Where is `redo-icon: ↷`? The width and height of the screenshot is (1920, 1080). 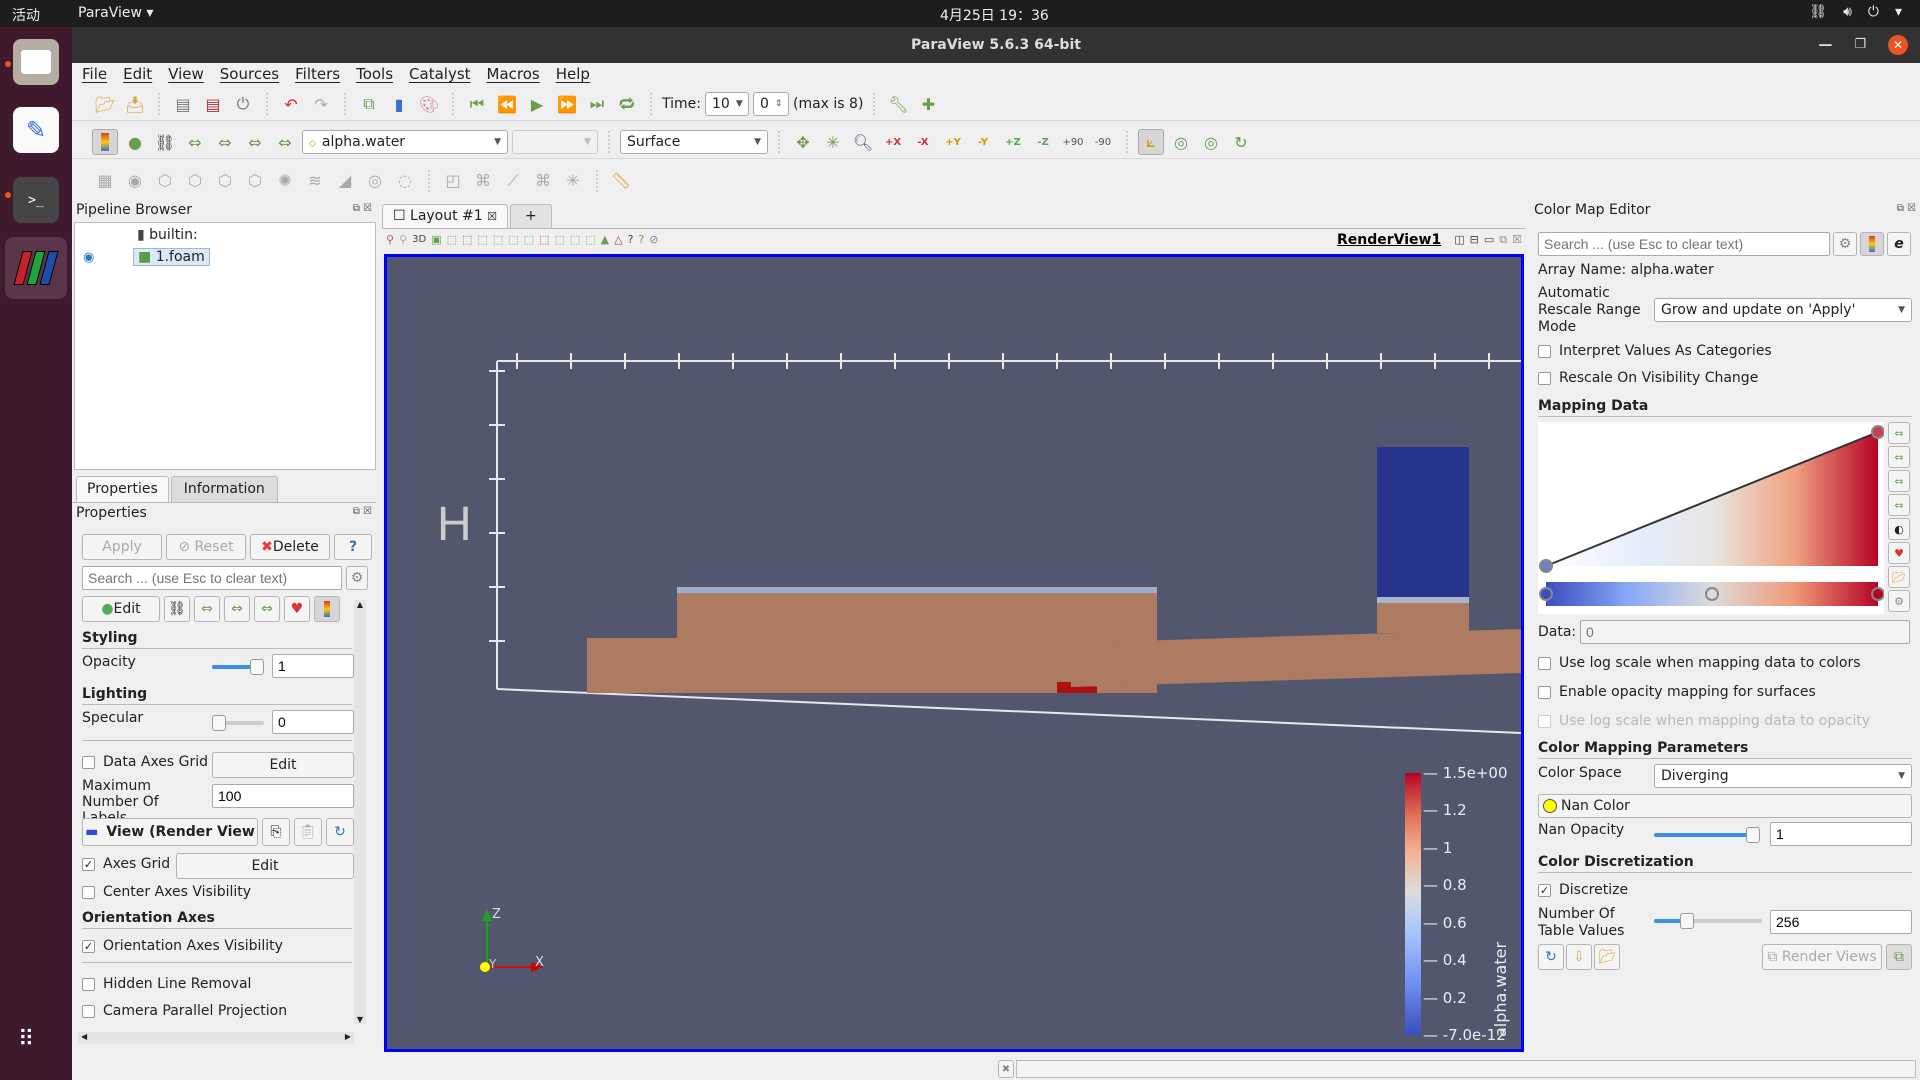
redo-icon: ↷ is located at coordinates (321, 104).